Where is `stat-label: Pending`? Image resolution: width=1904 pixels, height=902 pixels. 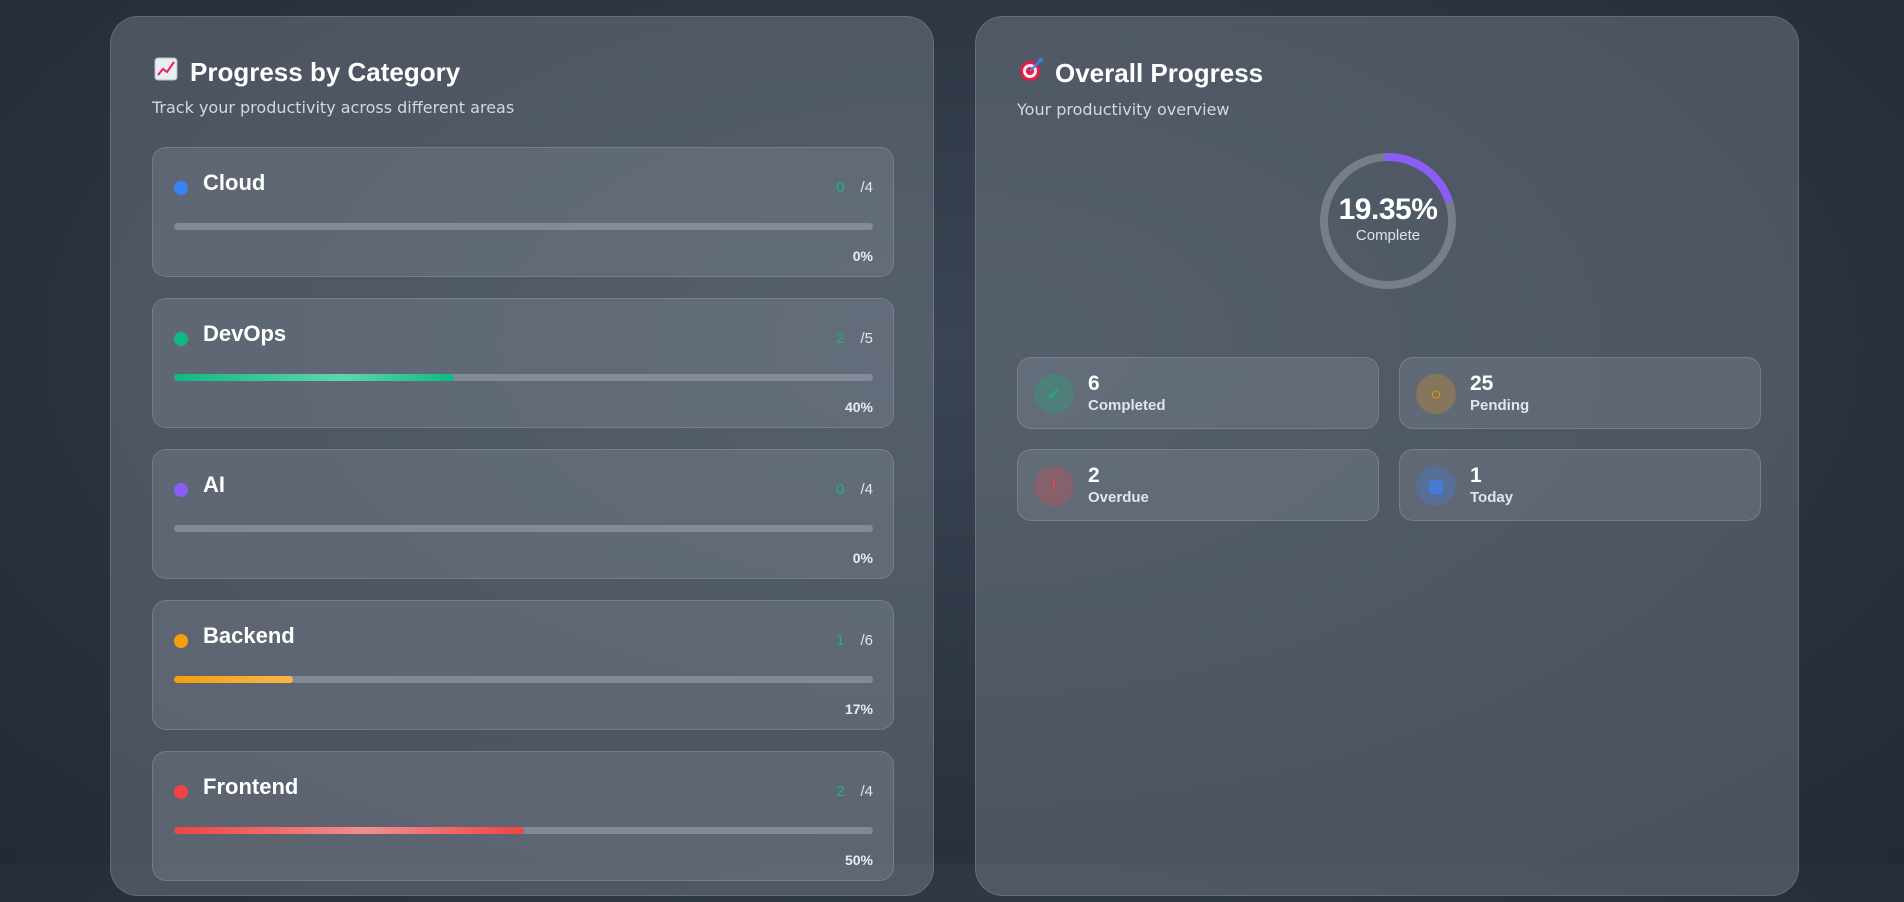
stat-label: Pending is located at coordinates (1500, 405).